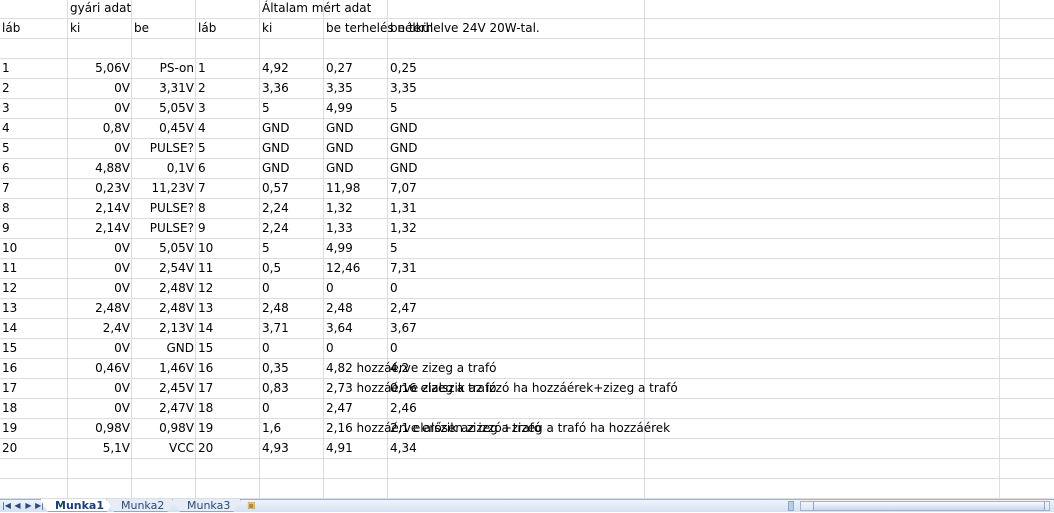  Describe the element at coordinates (164, 248) in the screenshot. I see `table-cell: 5,05V` at that location.